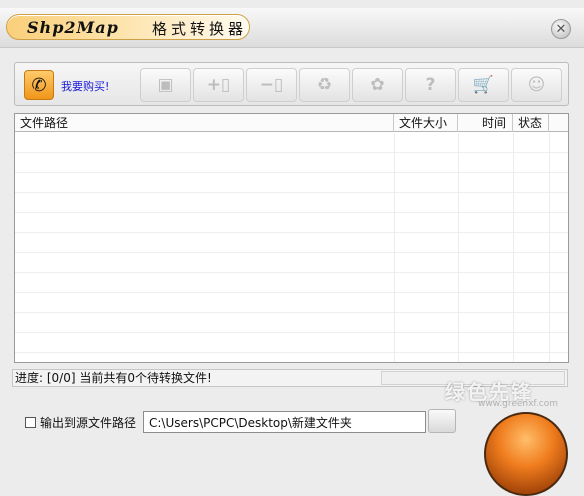 Image resolution: width=584 pixels, height=496 pixels. I want to click on support-icon: ☺, so click(536, 85).